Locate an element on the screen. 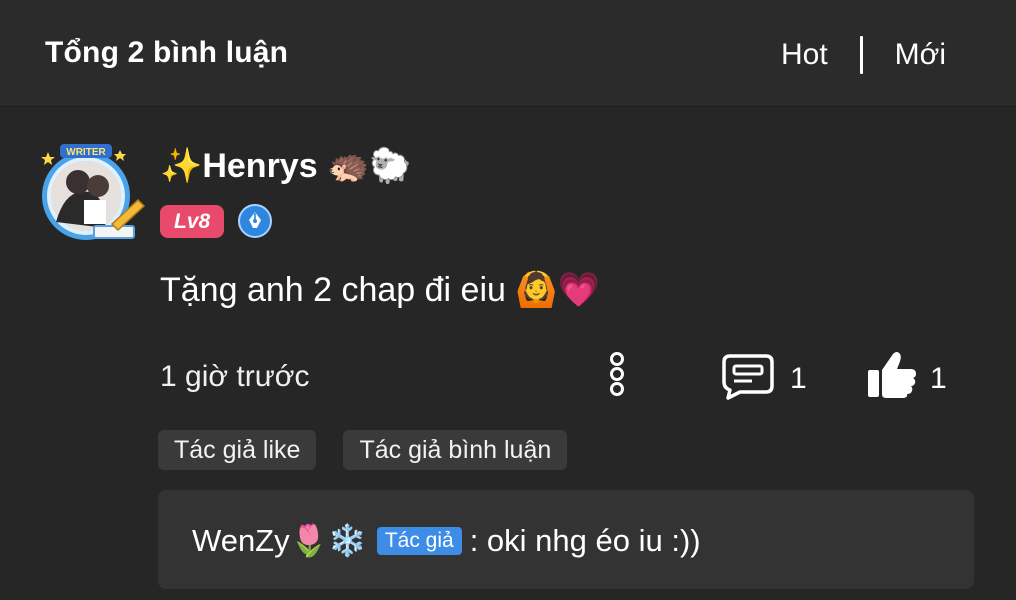 The height and width of the screenshot is (600, 1016). thumbs-up-icon is located at coordinates (892, 375).